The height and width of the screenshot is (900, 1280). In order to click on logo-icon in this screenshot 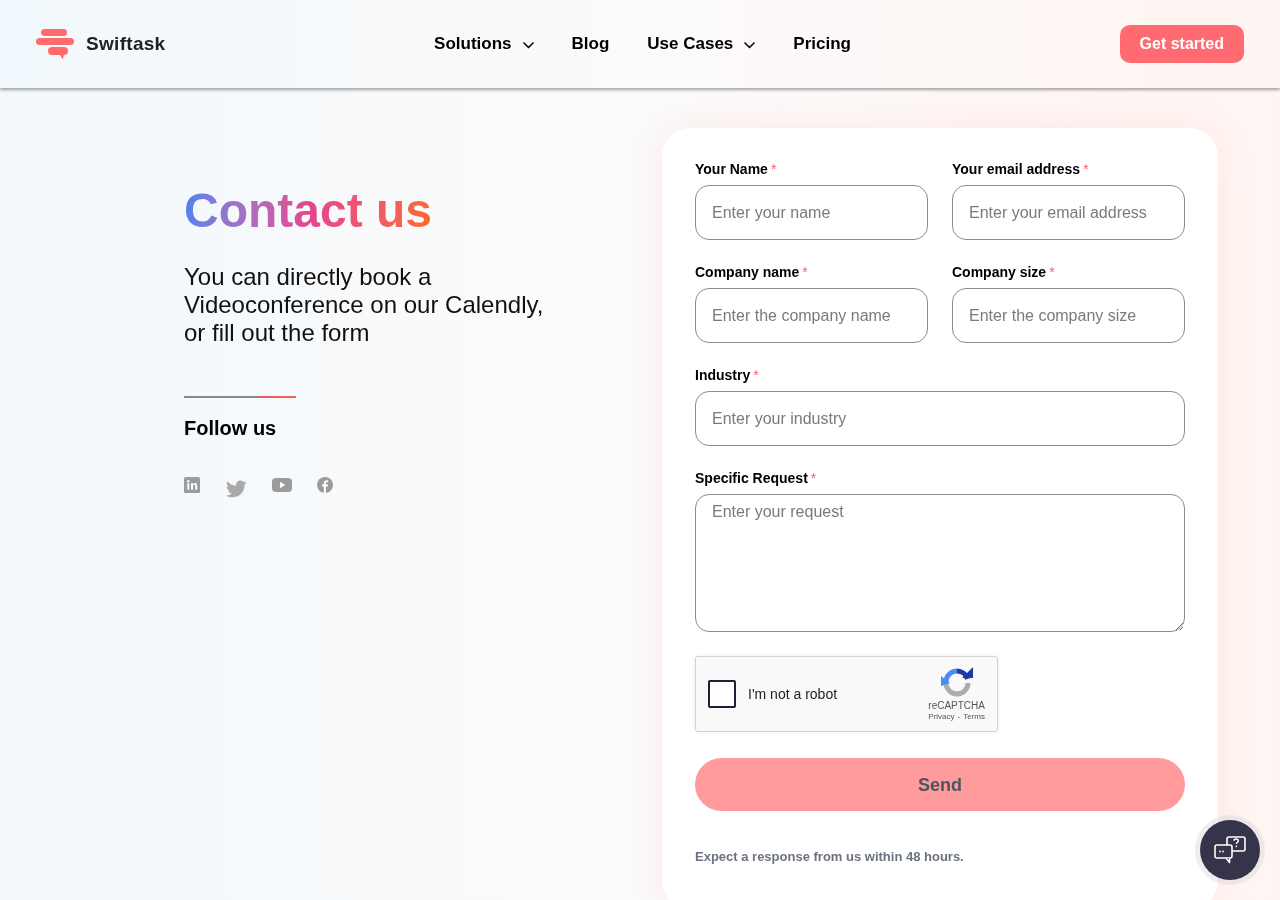, I will do `click(55, 44)`.